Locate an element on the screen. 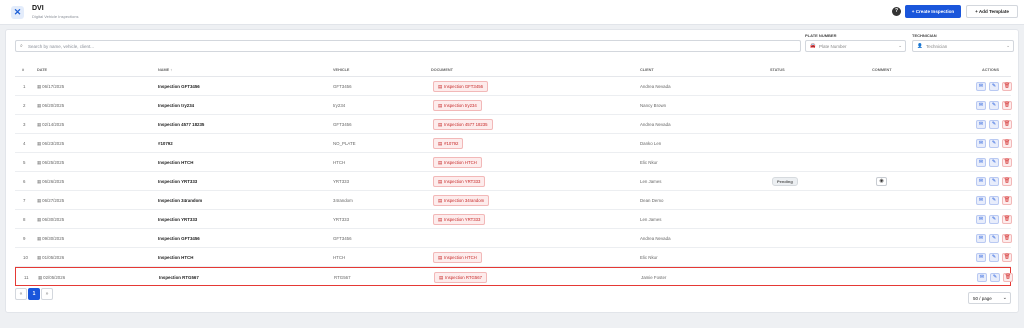  page-size-select: 50 / page ⌄ is located at coordinates (989, 298).